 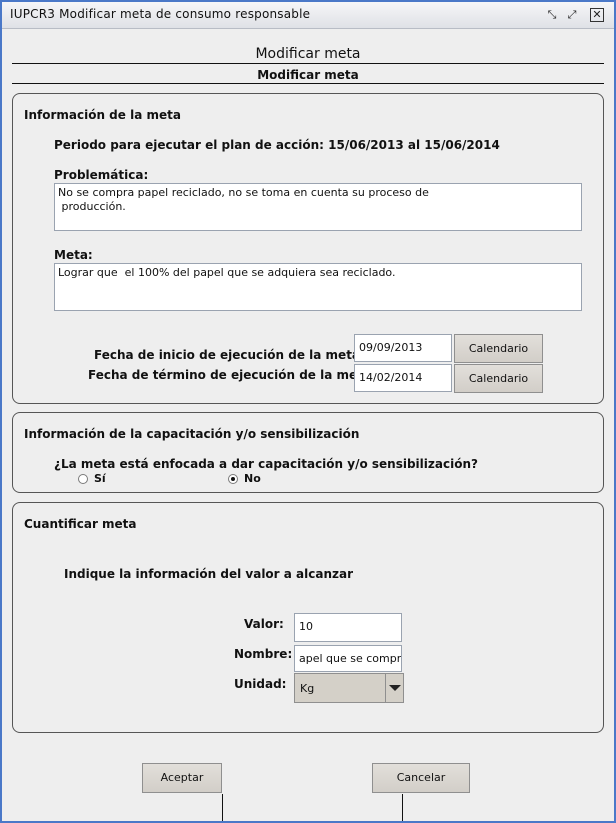 What do you see at coordinates (252, 478) in the screenshot?
I see `radio-no-label: No` at bounding box center [252, 478].